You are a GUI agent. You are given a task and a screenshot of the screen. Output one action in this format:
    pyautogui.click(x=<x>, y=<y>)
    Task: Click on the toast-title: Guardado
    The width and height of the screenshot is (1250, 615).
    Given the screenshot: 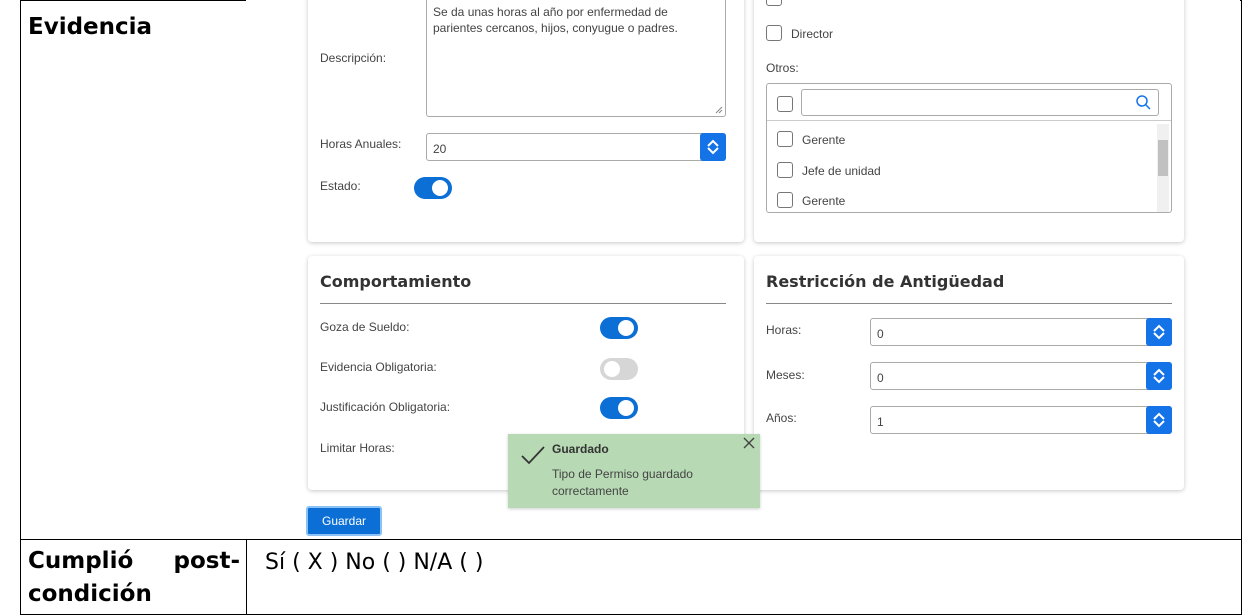 What is the action you would take?
    pyautogui.click(x=580, y=449)
    